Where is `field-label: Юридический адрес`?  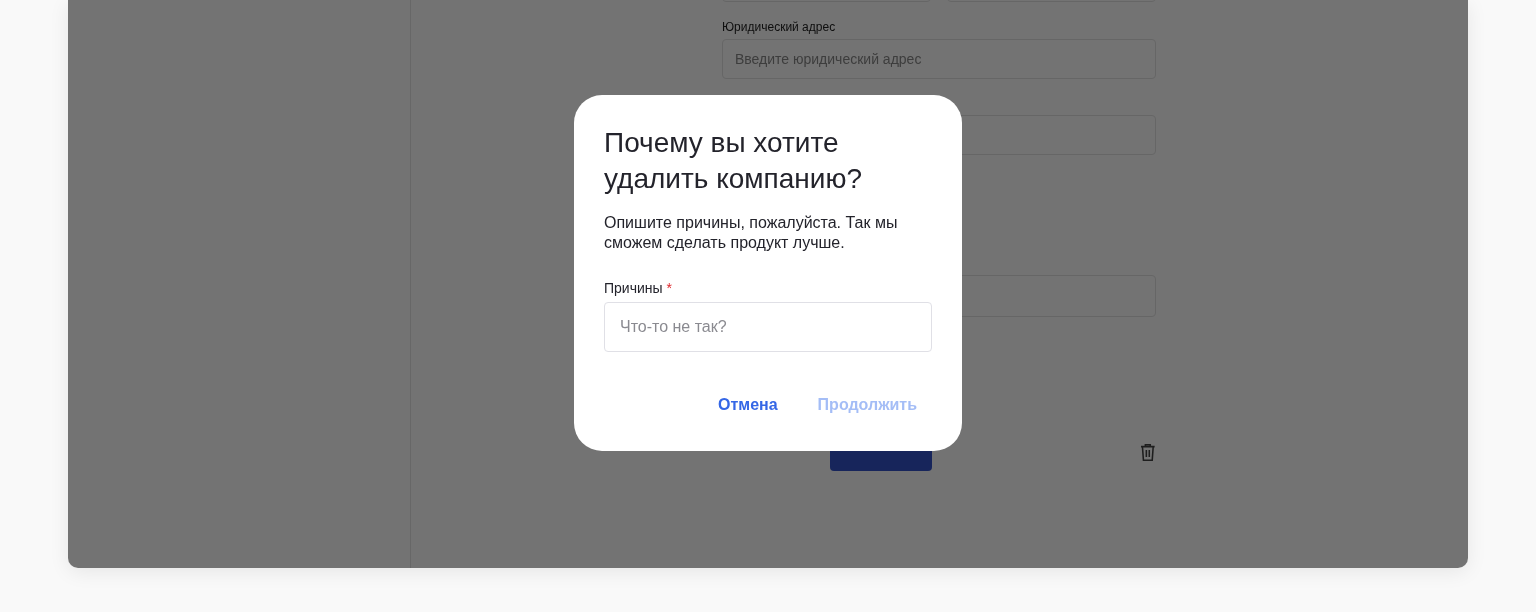 field-label: Юридический адрес is located at coordinates (779, 27).